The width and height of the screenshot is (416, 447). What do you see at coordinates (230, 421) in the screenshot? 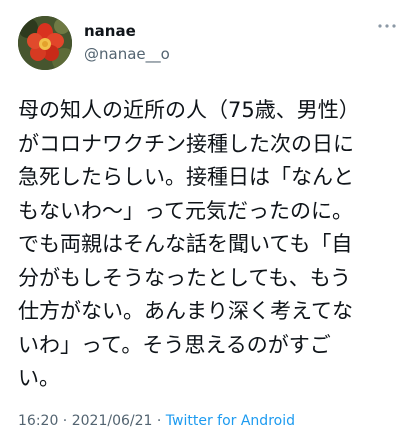
I see `tweet-source-link: Twitter for Android` at bounding box center [230, 421].